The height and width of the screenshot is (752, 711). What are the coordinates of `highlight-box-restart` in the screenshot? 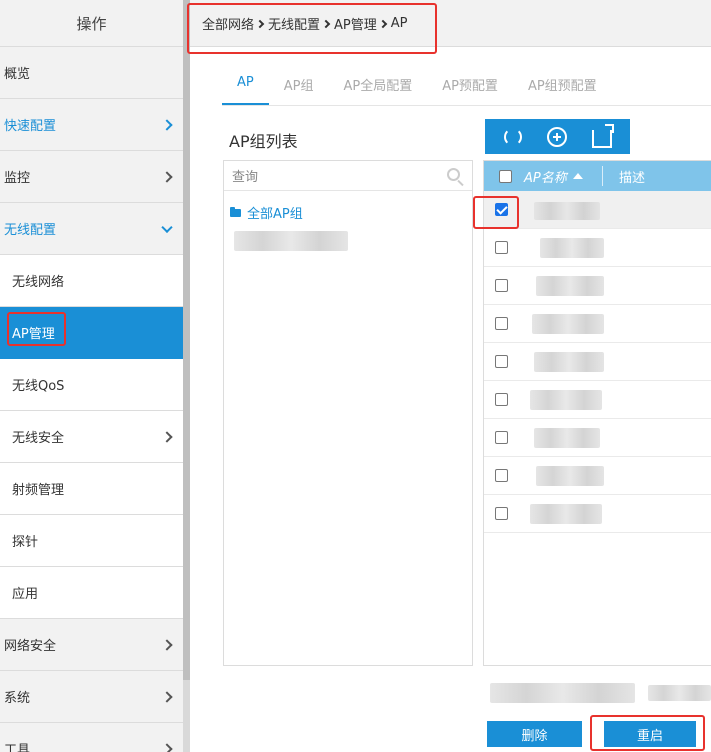 It's located at (647, 733).